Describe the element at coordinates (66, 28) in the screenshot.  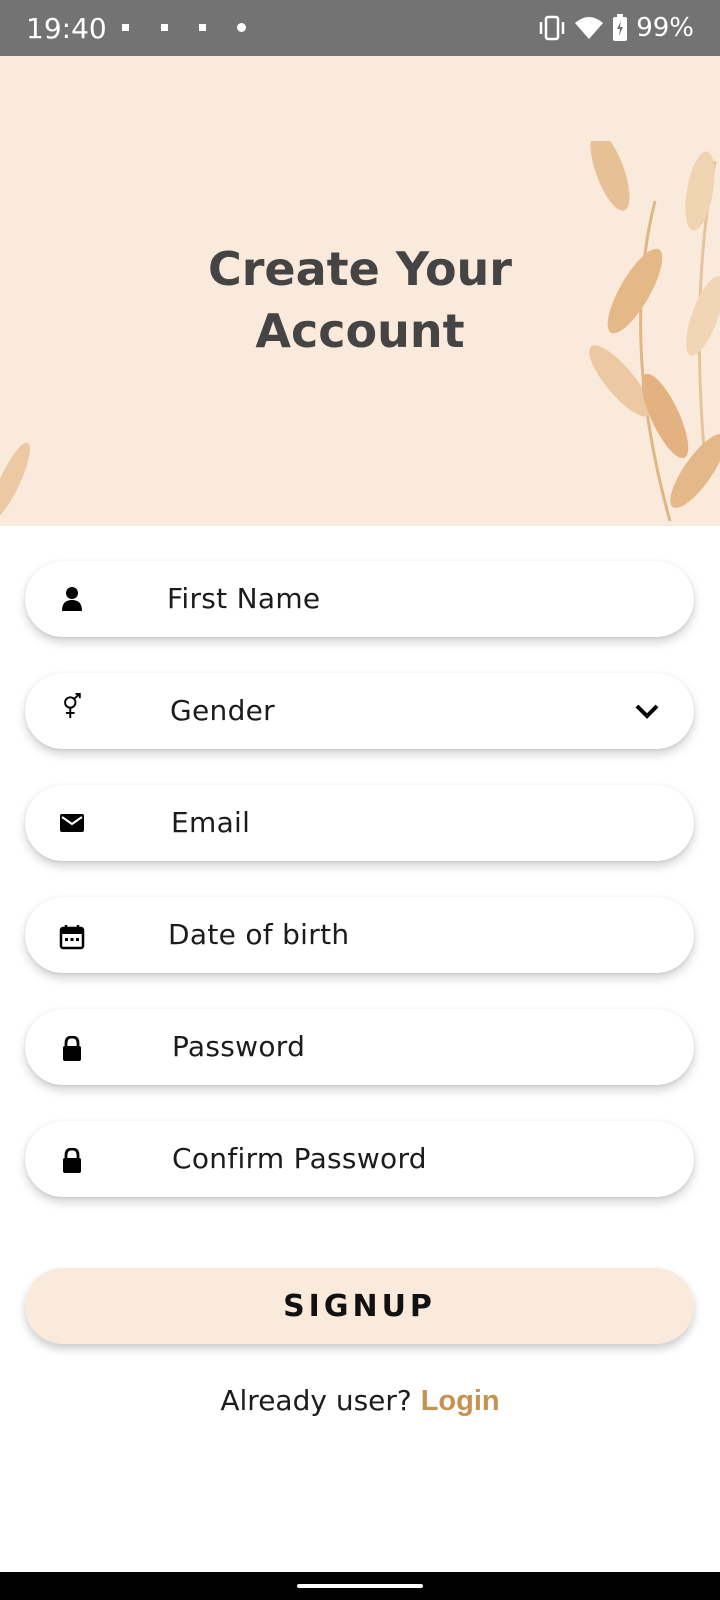
I see `status-time: 19:40` at that location.